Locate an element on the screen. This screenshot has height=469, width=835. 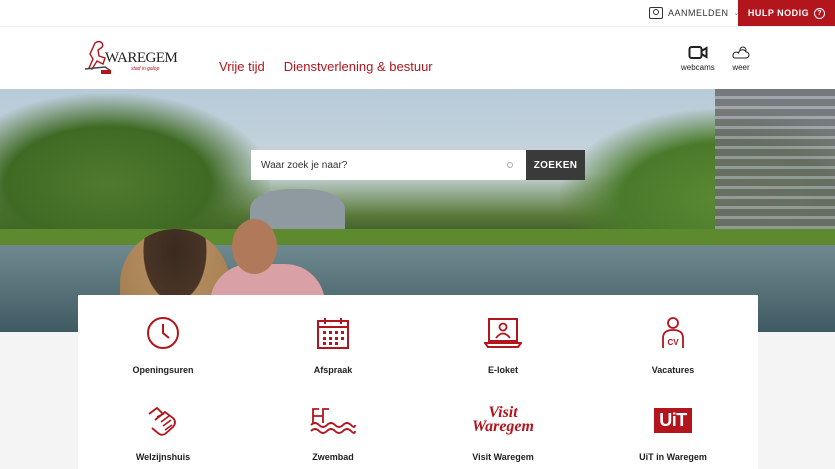
tile-zwembad: Zwembad is located at coordinates (333, 425).